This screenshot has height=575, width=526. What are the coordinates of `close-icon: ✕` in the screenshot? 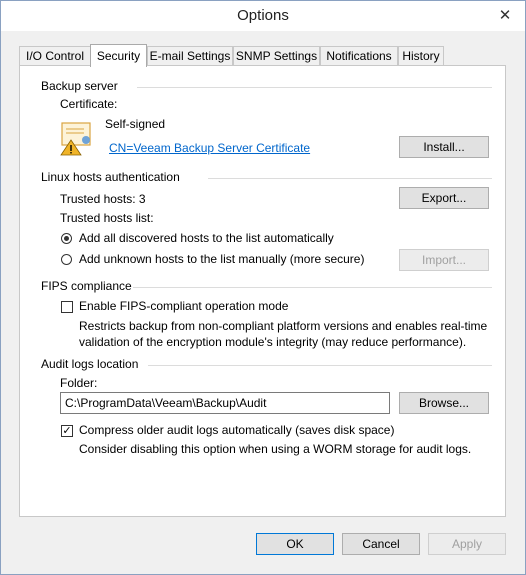 It's located at (505, 15).